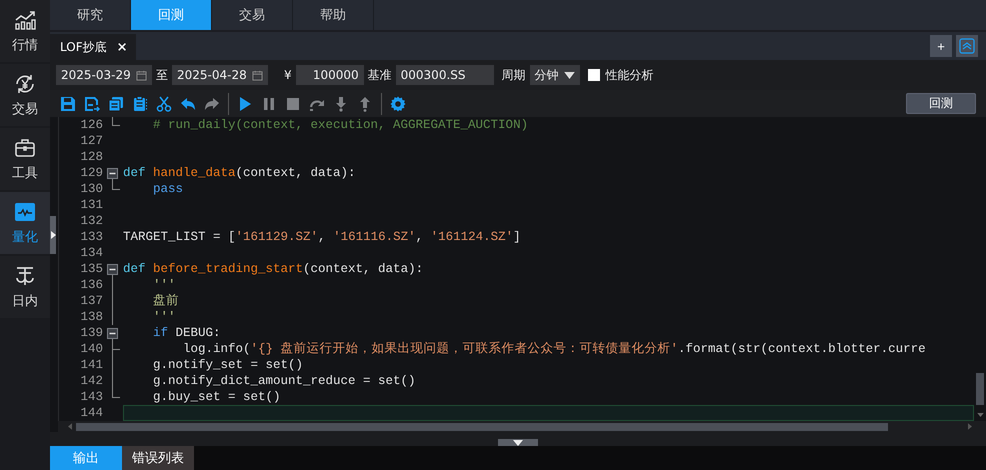  Describe the element at coordinates (25, 84) in the screenshot. I see `yen-cycle-icon` at that location.